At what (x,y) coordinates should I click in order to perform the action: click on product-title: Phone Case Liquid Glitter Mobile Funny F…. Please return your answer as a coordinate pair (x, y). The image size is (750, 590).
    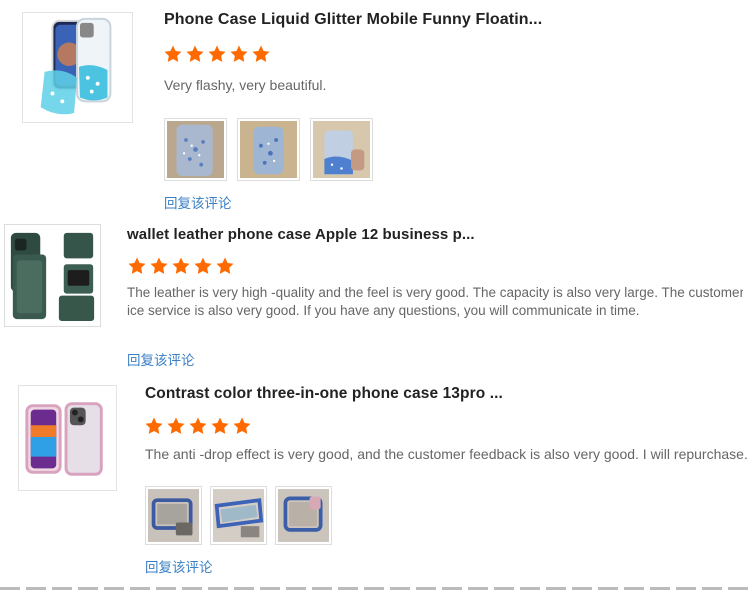
    Looking at the image, I should click on (353, 20).